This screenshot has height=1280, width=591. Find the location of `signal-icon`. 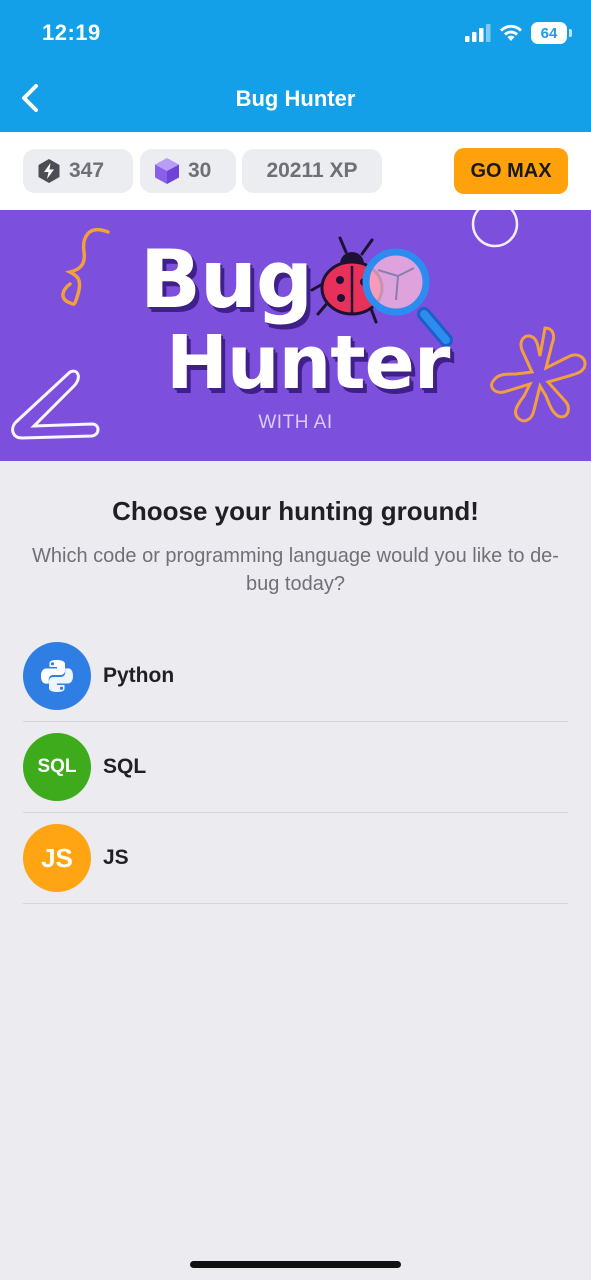

signal-icon is located at coordinates (478, 33).